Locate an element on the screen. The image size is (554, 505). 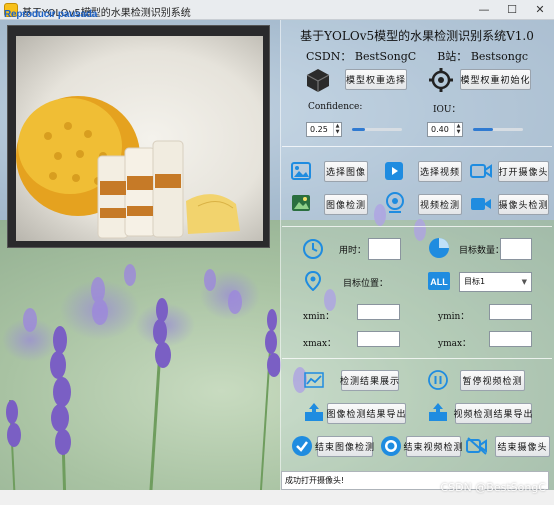
check-circle-icon is located at coordinates (302, 446).